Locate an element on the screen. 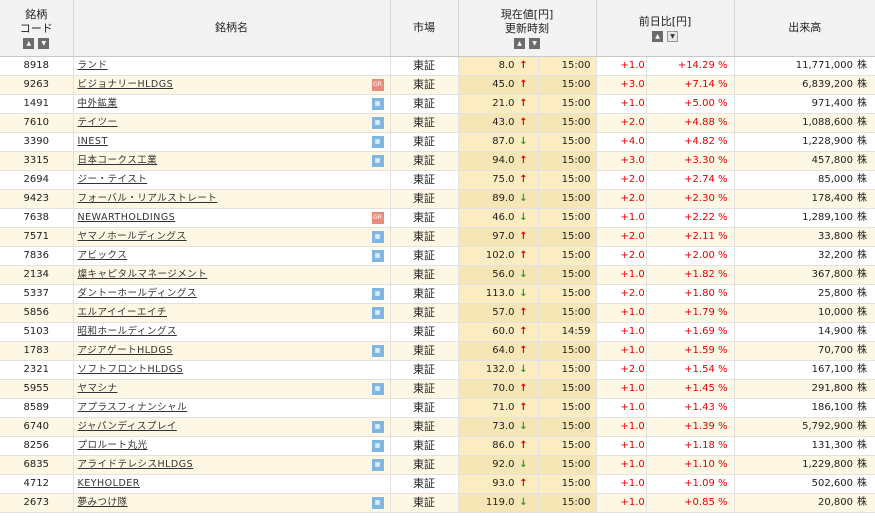 The height and width of the screenshot is (522, 875). stock-name-link: プロルート丸光 is located at coordinates (113, 445).